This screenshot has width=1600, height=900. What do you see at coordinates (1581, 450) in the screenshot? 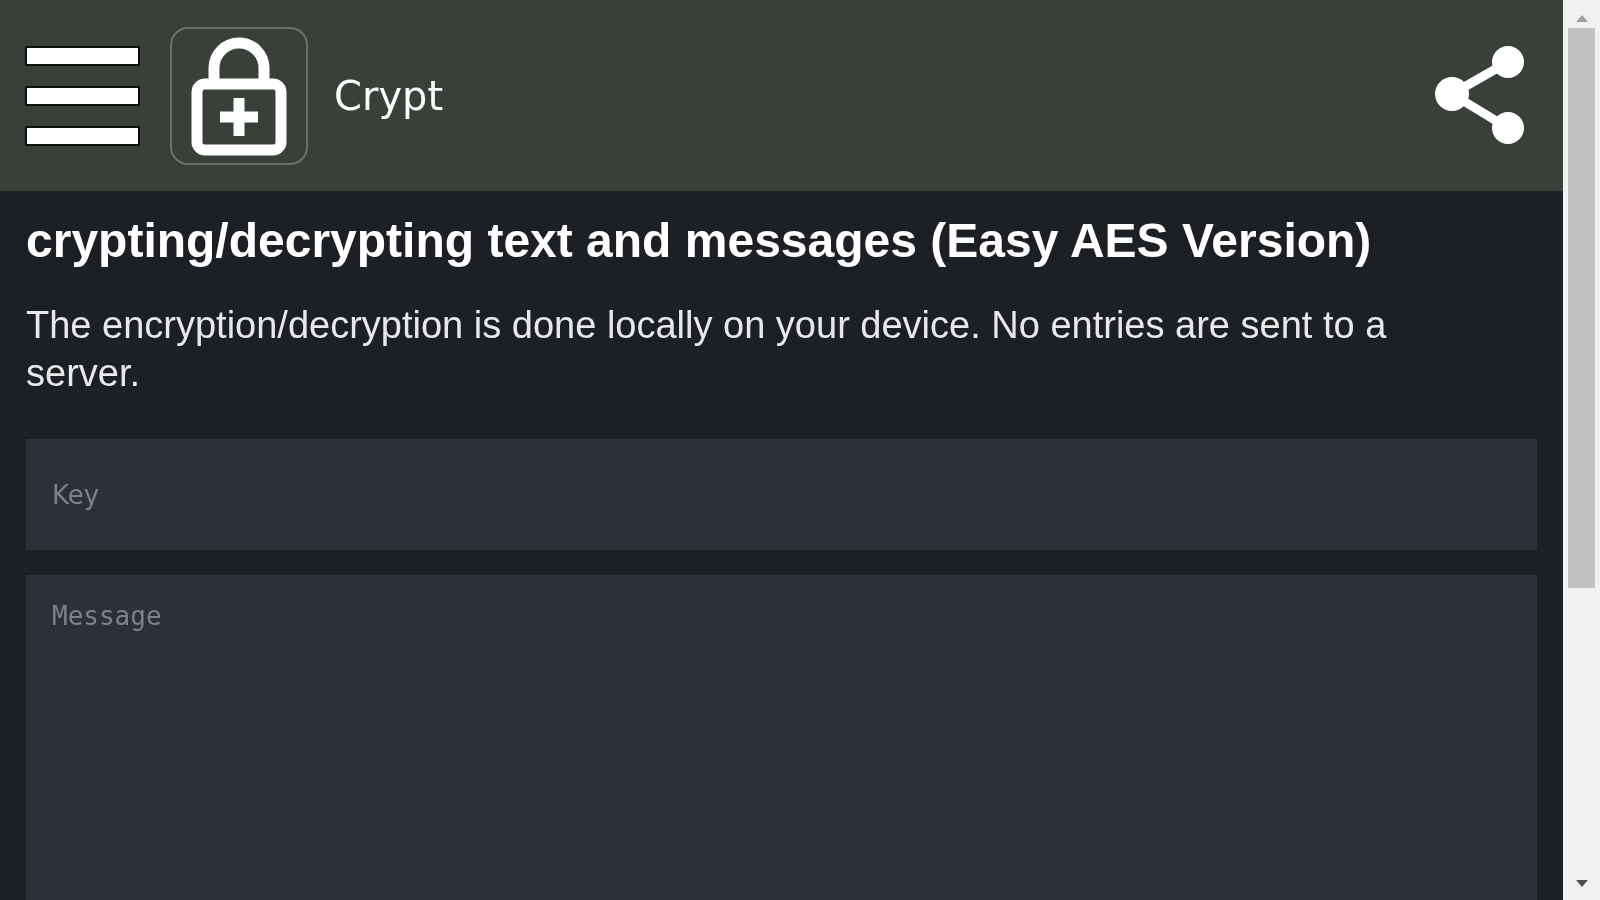
I see `scrollbar` at bounding box center [1581, 450].